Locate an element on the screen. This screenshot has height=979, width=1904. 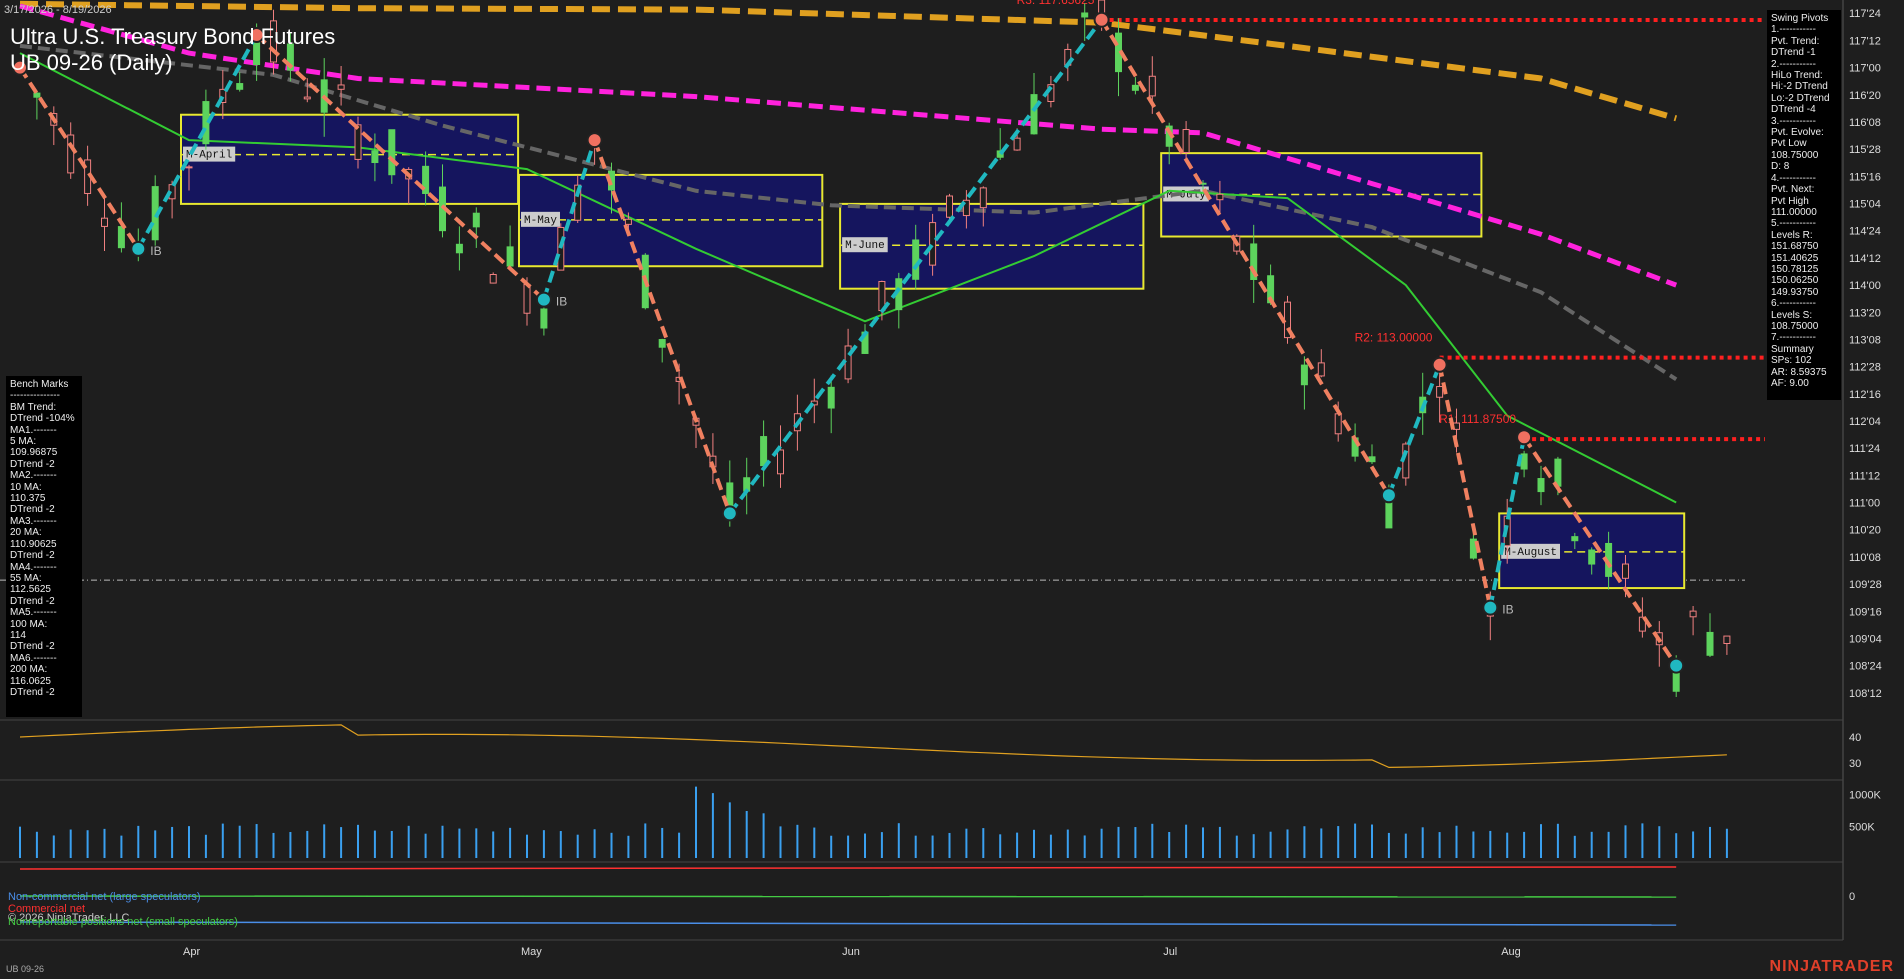
swing_pivots-line: SPs: 102 is located at coordinates (1791, 361).